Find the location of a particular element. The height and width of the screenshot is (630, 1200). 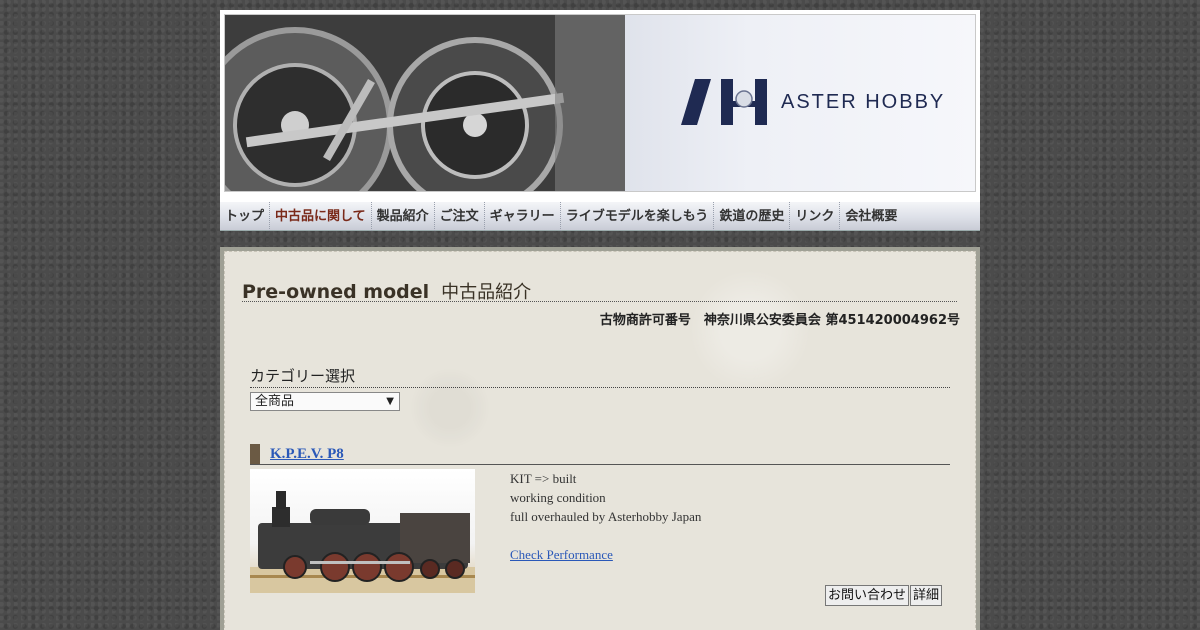

detail-button: 詳細 is located at coordinates (926, 595).